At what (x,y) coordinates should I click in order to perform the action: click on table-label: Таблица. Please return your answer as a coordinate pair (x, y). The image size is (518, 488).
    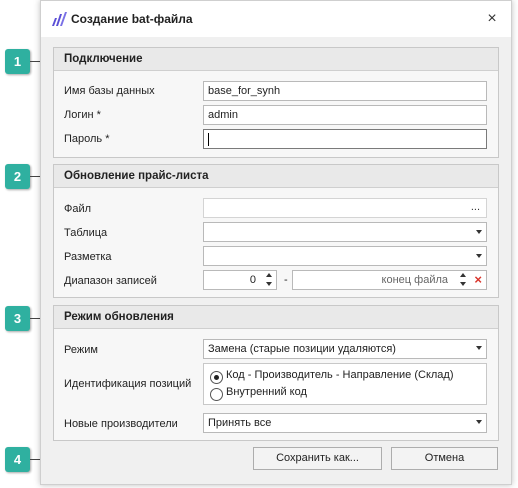
    Looking at the image, I should click on (86, 233).